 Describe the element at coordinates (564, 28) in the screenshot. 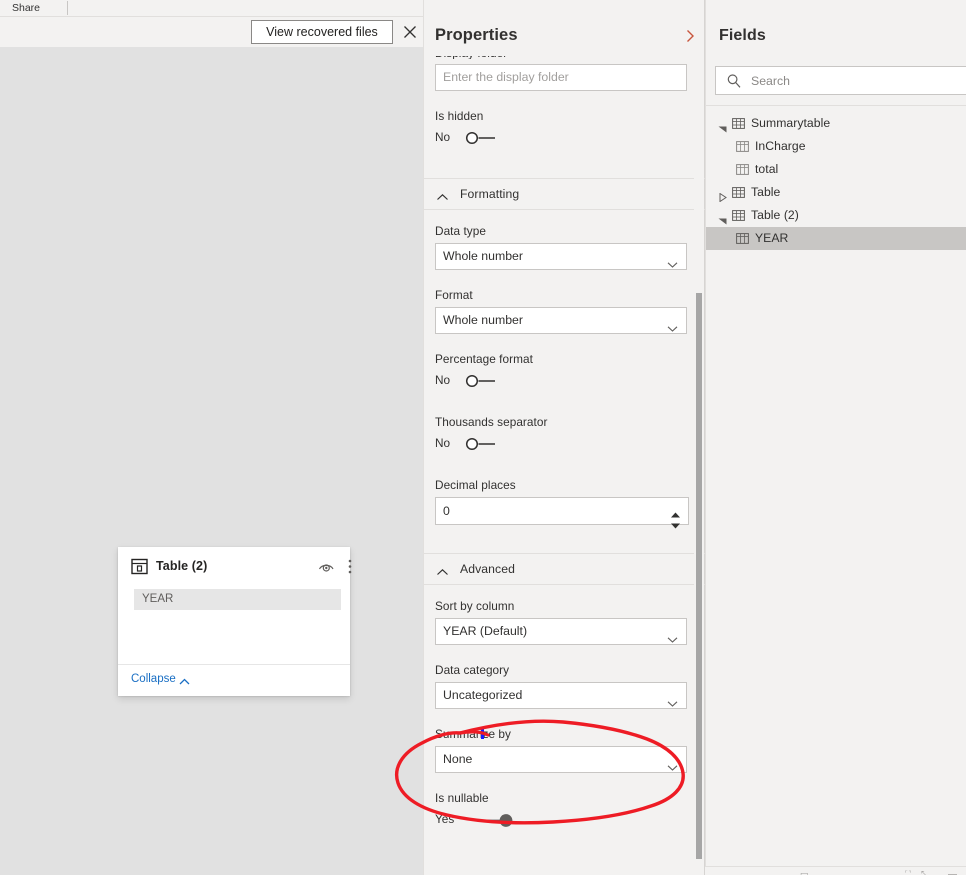

I see `properties-header: Properties` at that location.